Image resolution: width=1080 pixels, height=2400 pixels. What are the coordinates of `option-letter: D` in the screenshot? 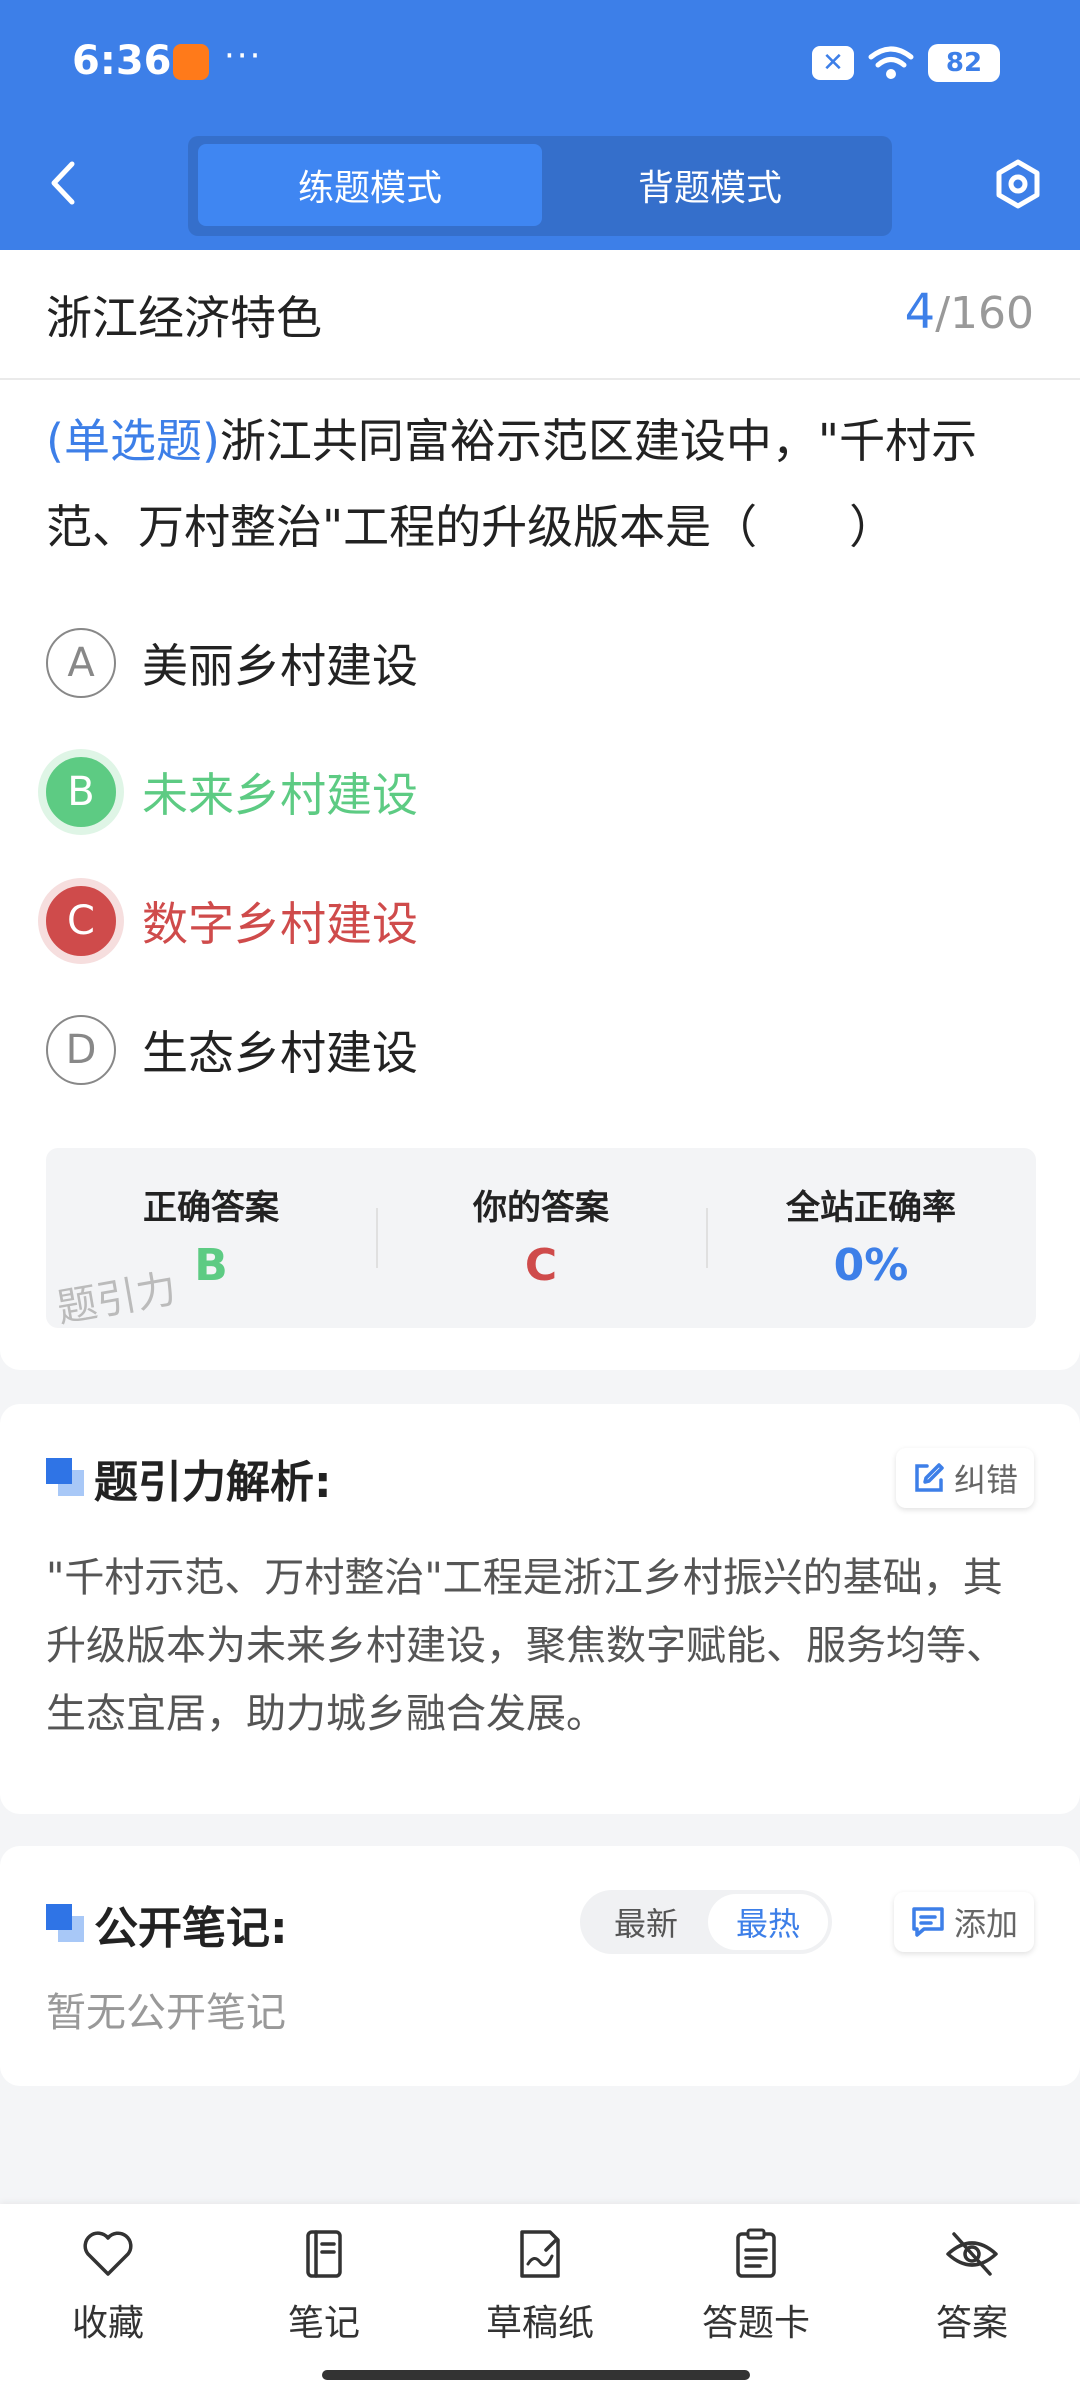 It's located at (81, 1050).